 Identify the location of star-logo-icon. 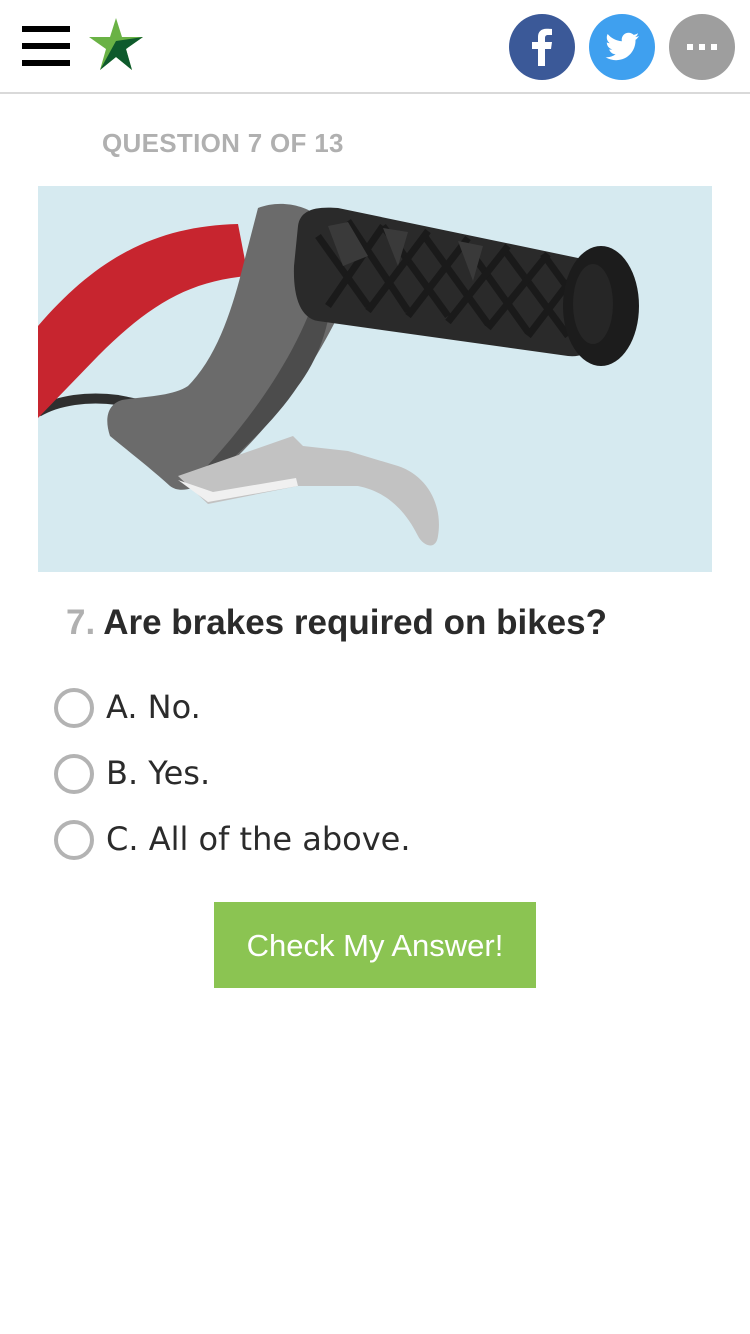
(116, 45).